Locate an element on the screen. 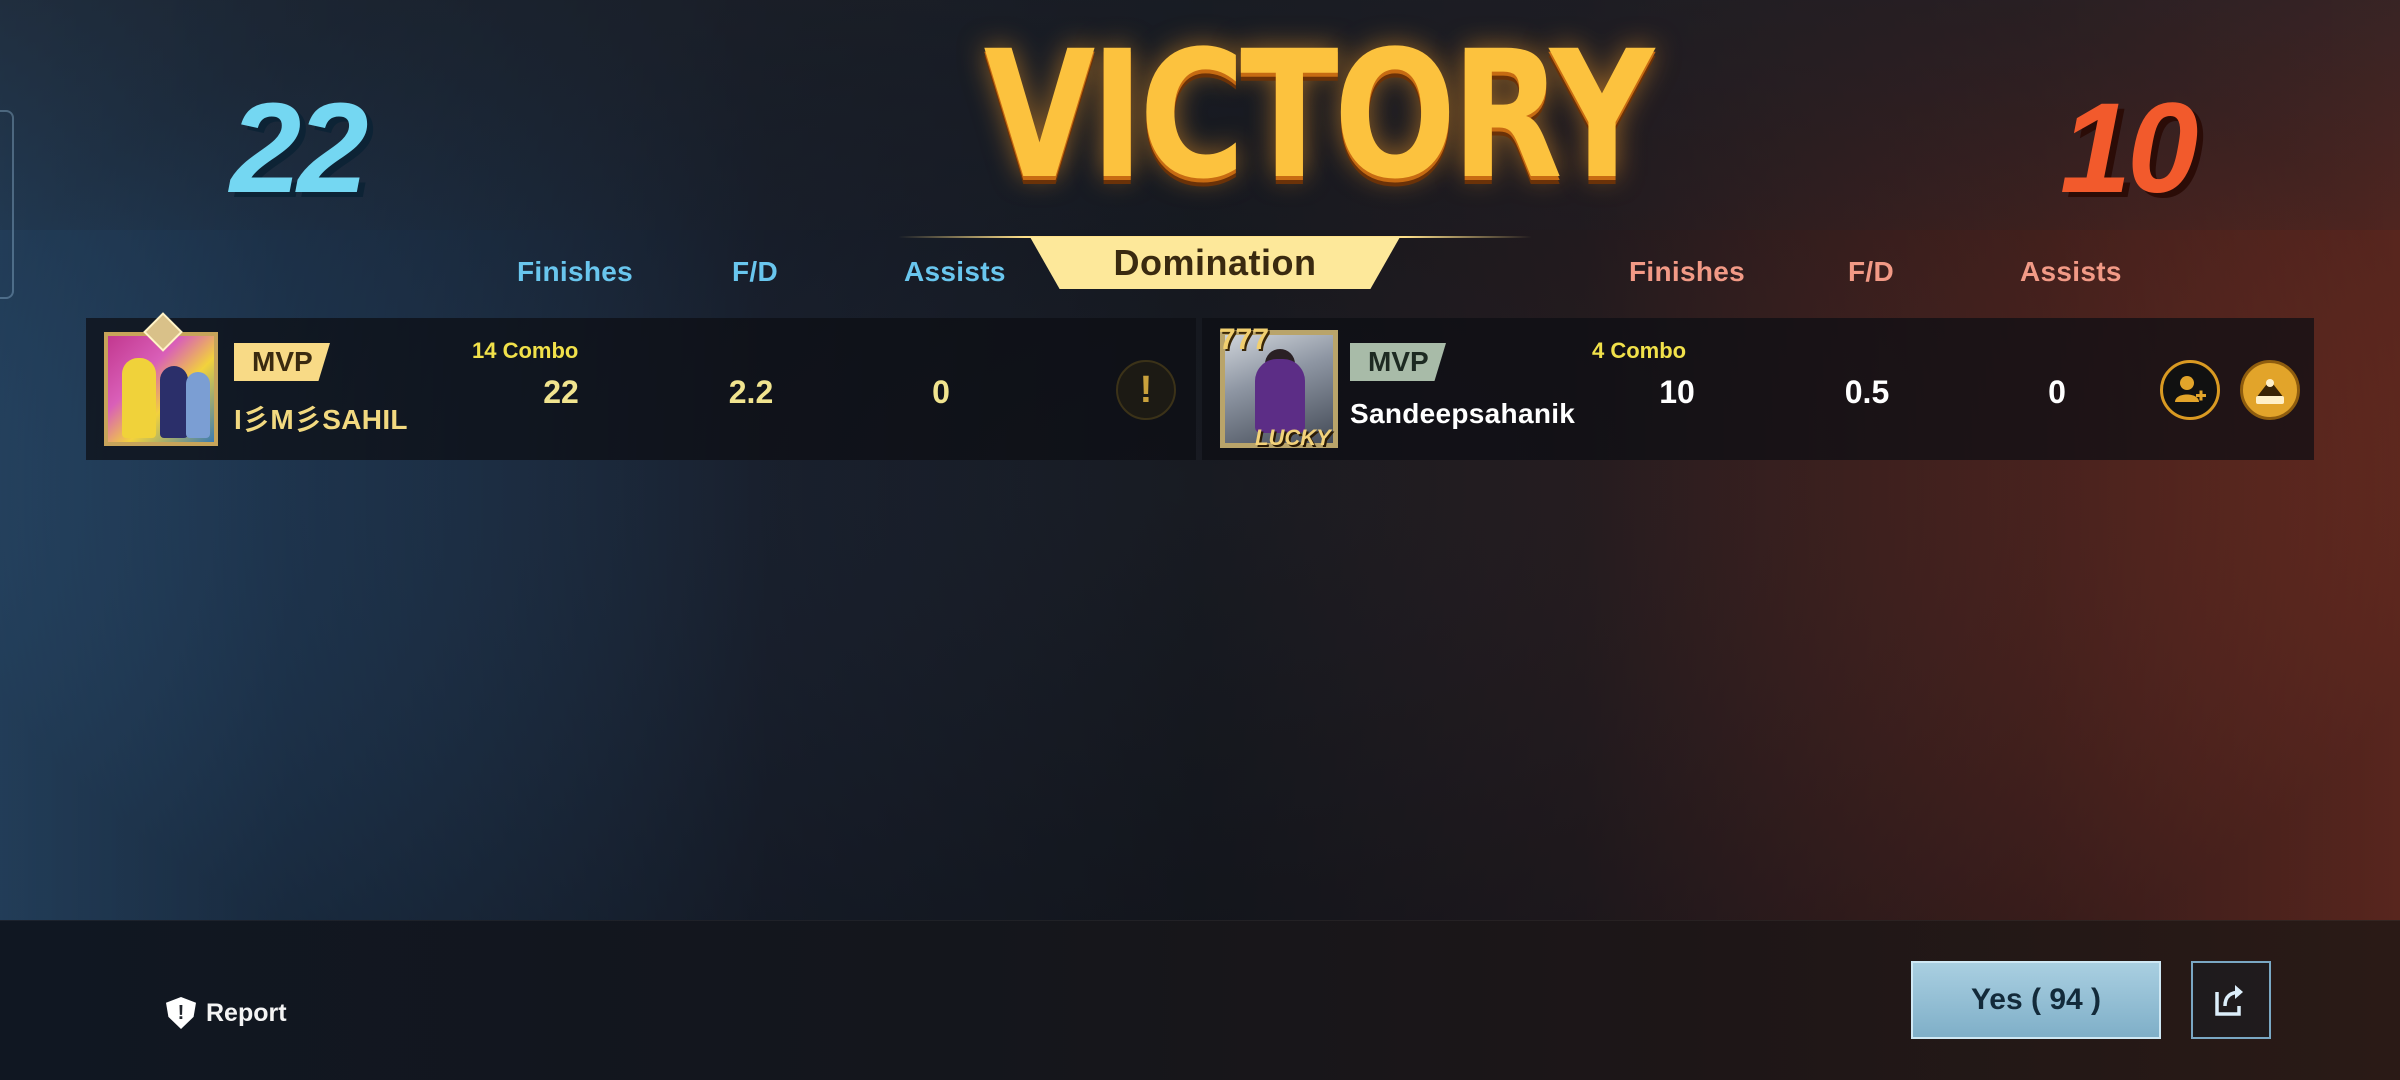 This screenshot has height=1080, width=2400. share-button is located at coordinates (2231, 1000).